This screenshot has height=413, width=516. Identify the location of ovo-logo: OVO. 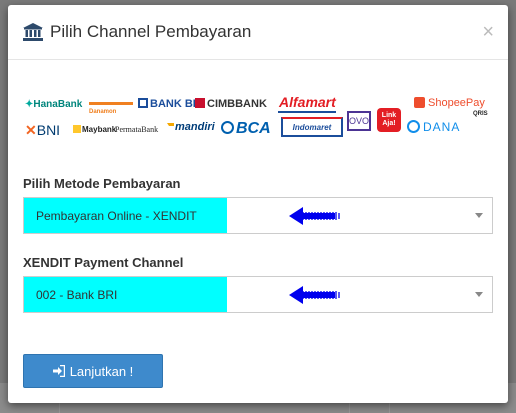
(359, 121).